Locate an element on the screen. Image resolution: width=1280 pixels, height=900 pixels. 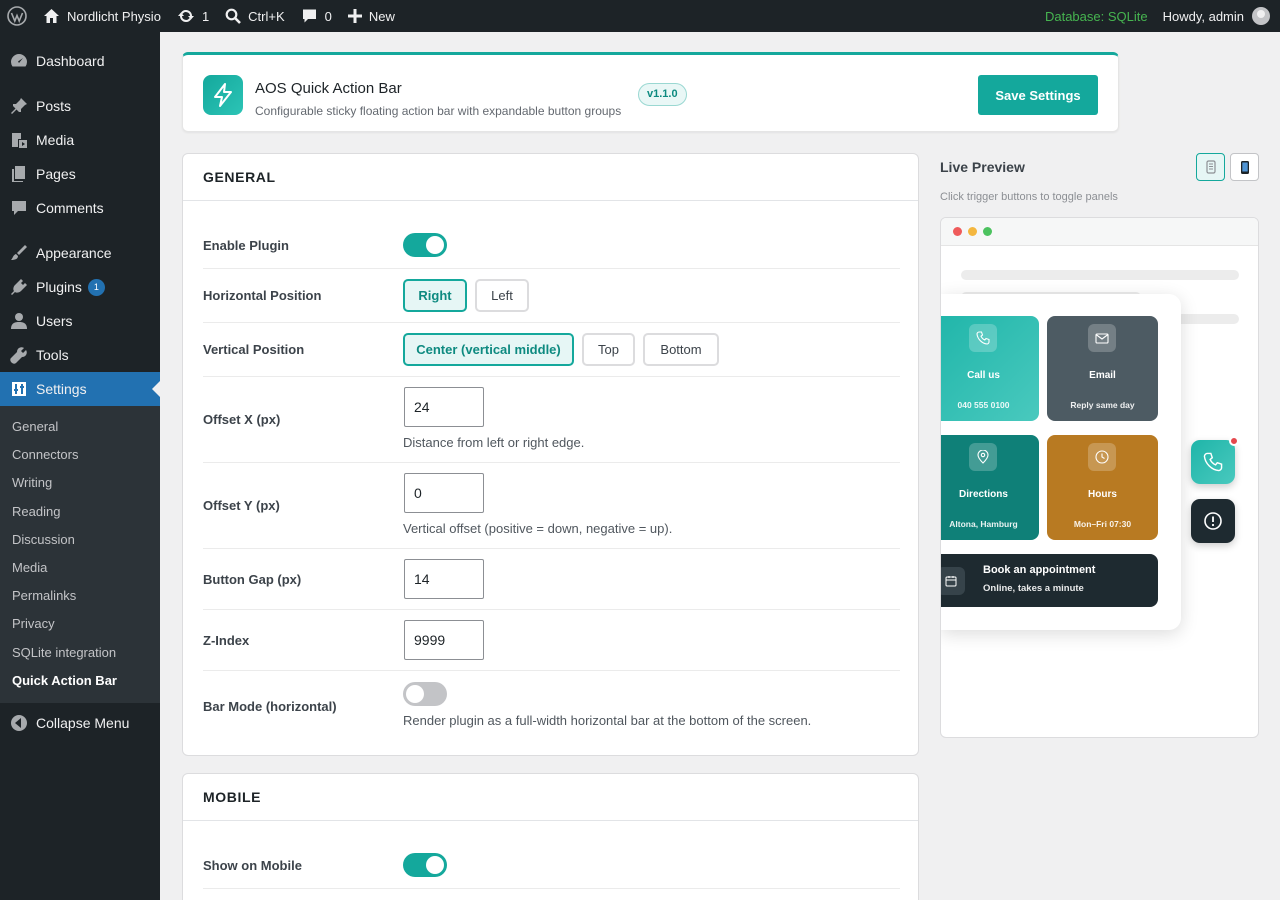
section-heading: MOBILE is located at coordinates (550, 797).